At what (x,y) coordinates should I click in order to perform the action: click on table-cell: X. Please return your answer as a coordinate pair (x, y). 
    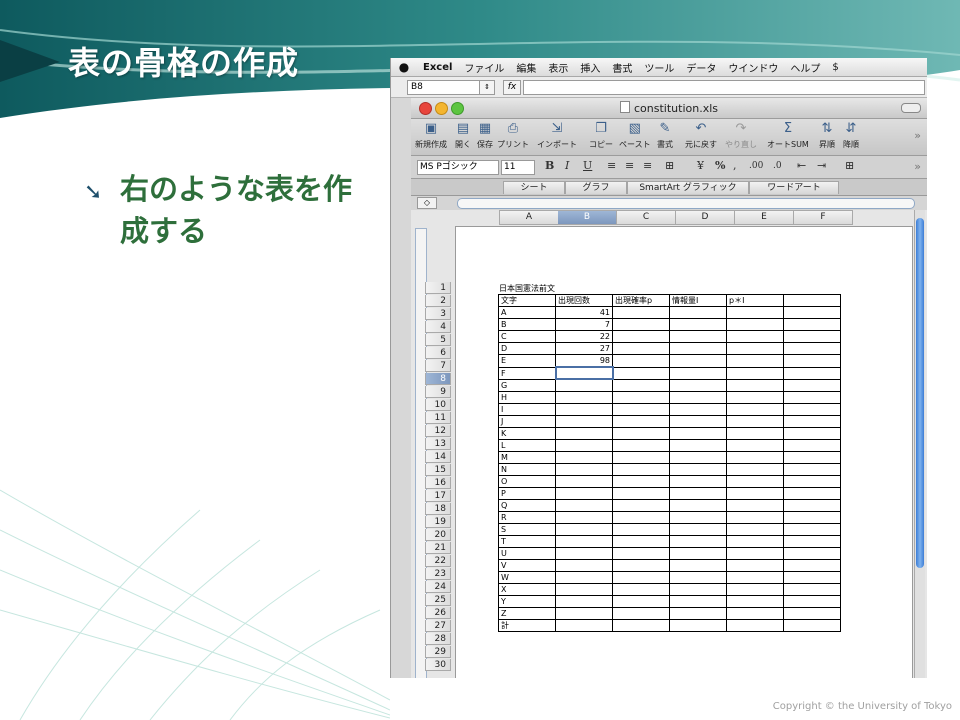
    Looking at the image, I should click on (527, 589).